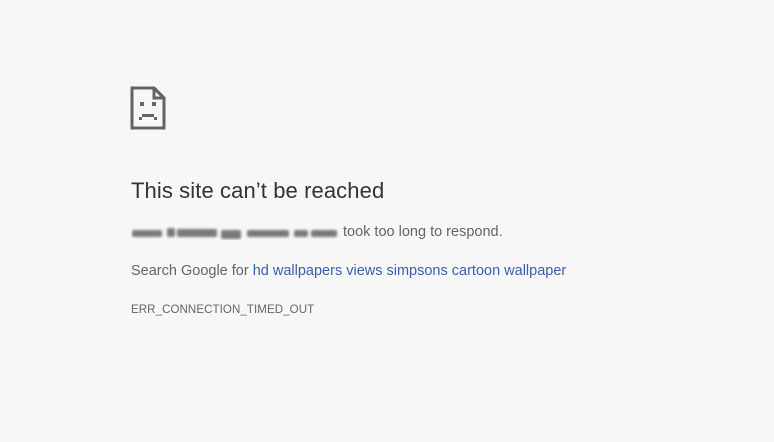  Describe the element at coordinates (423, 232) in the screenshot. I see `timeout-message: took too long to respond.` at that location.